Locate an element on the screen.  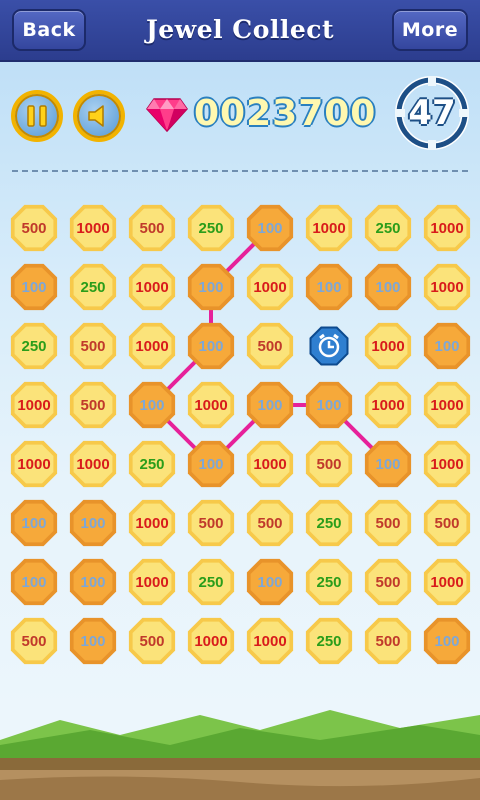
pause-icon is located at coordinates (37, 116).